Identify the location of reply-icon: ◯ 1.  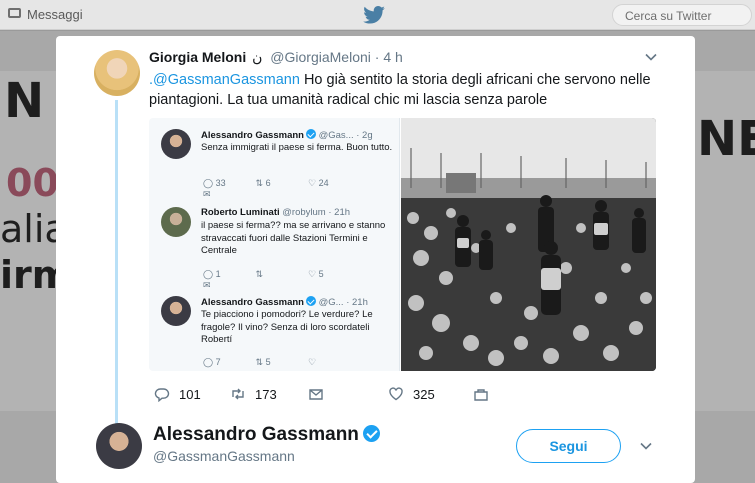
(212, 274).